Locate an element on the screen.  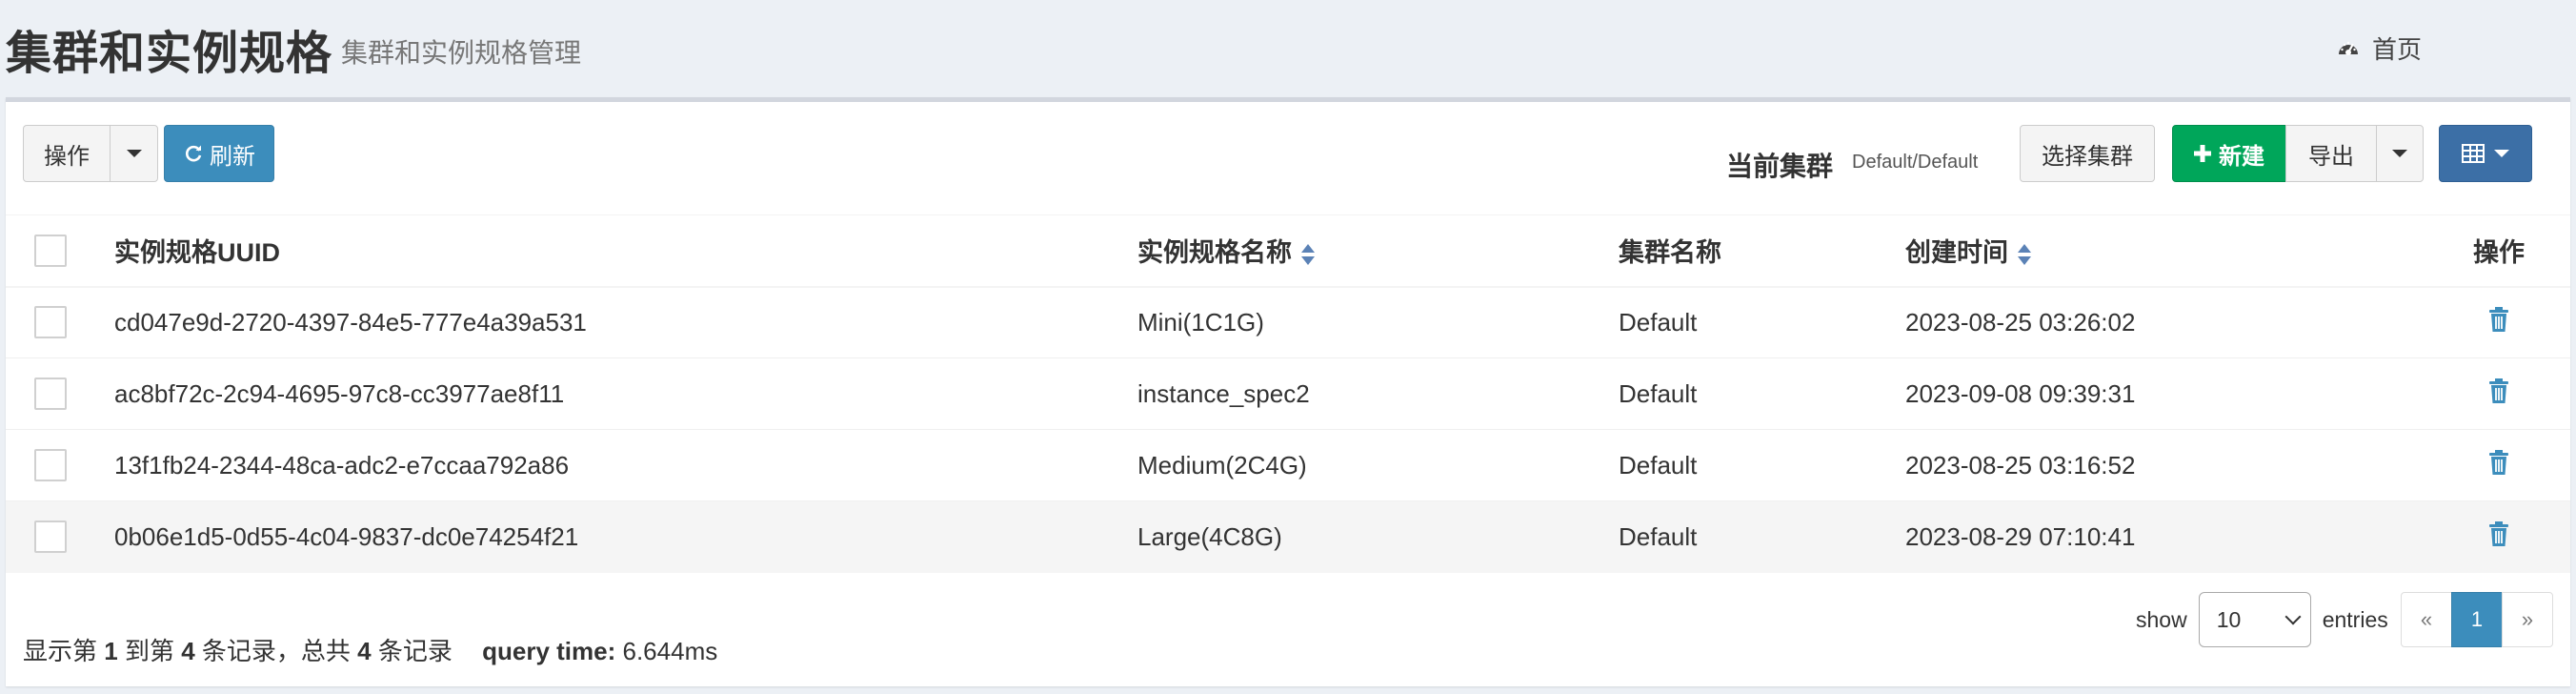
refresh-label: 刷新 is located at coordinates (233, 156).